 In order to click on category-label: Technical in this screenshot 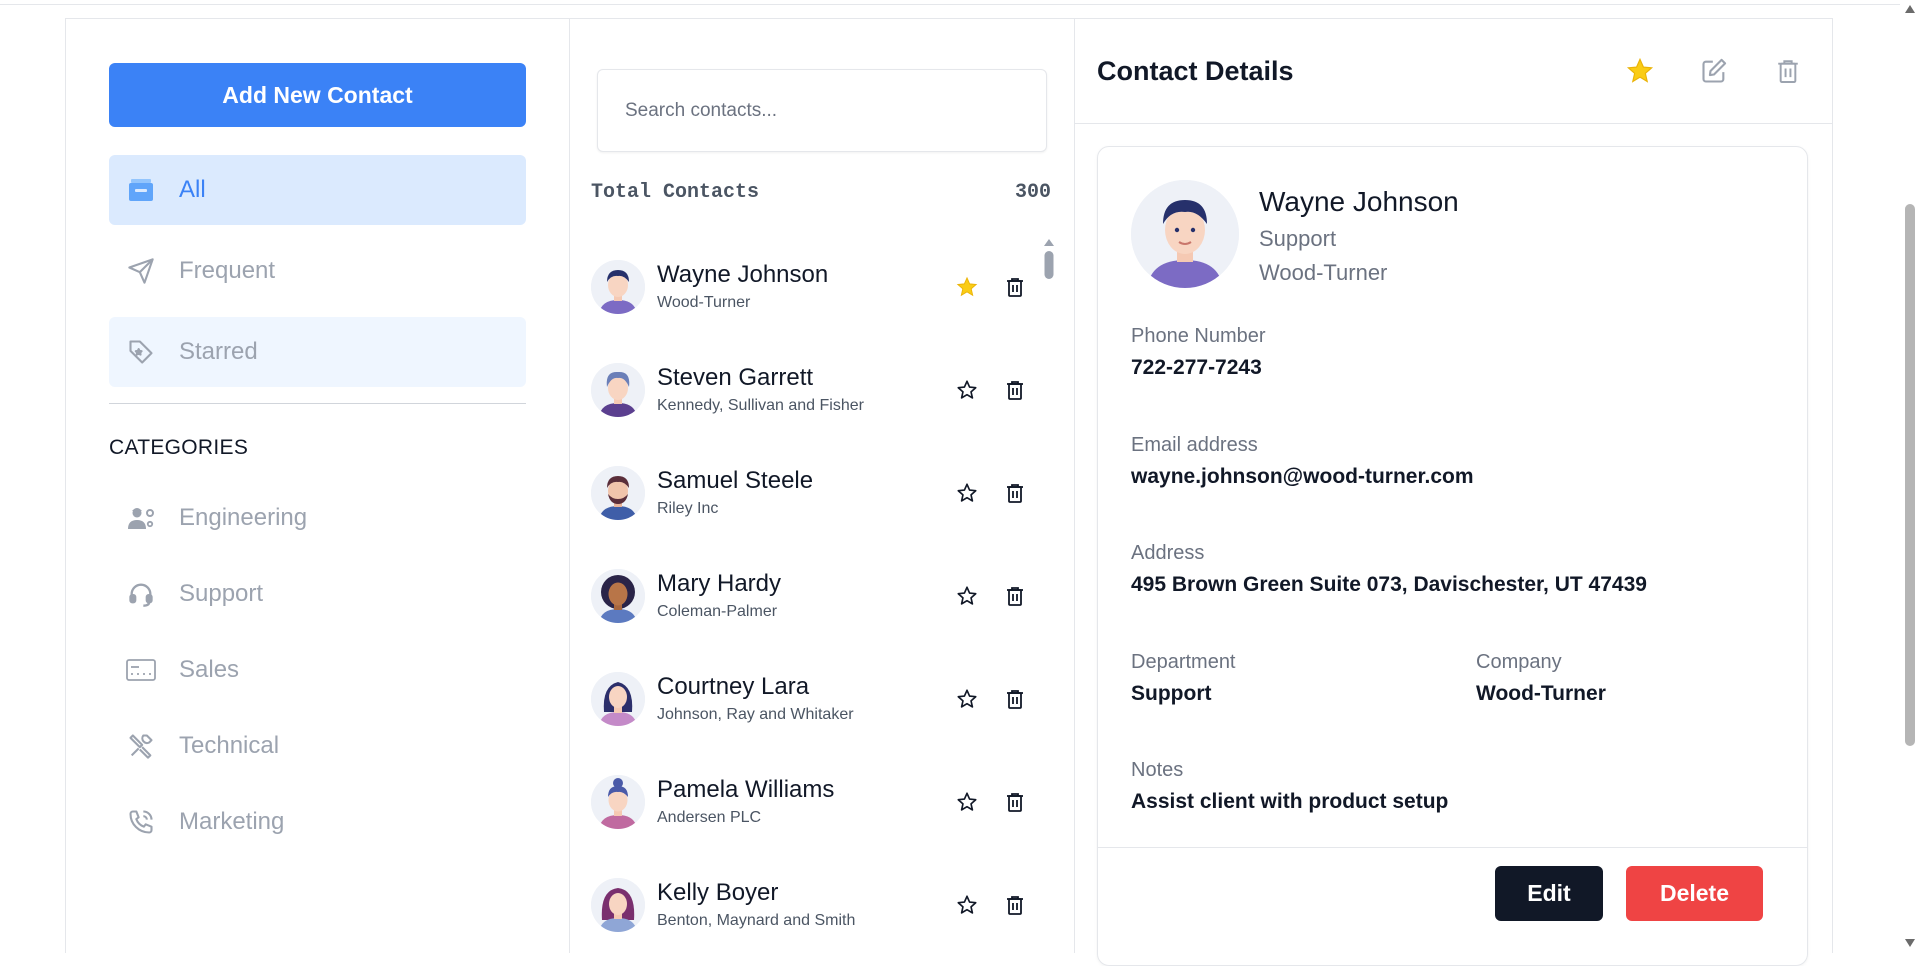, I will do `click(229, 745)`.